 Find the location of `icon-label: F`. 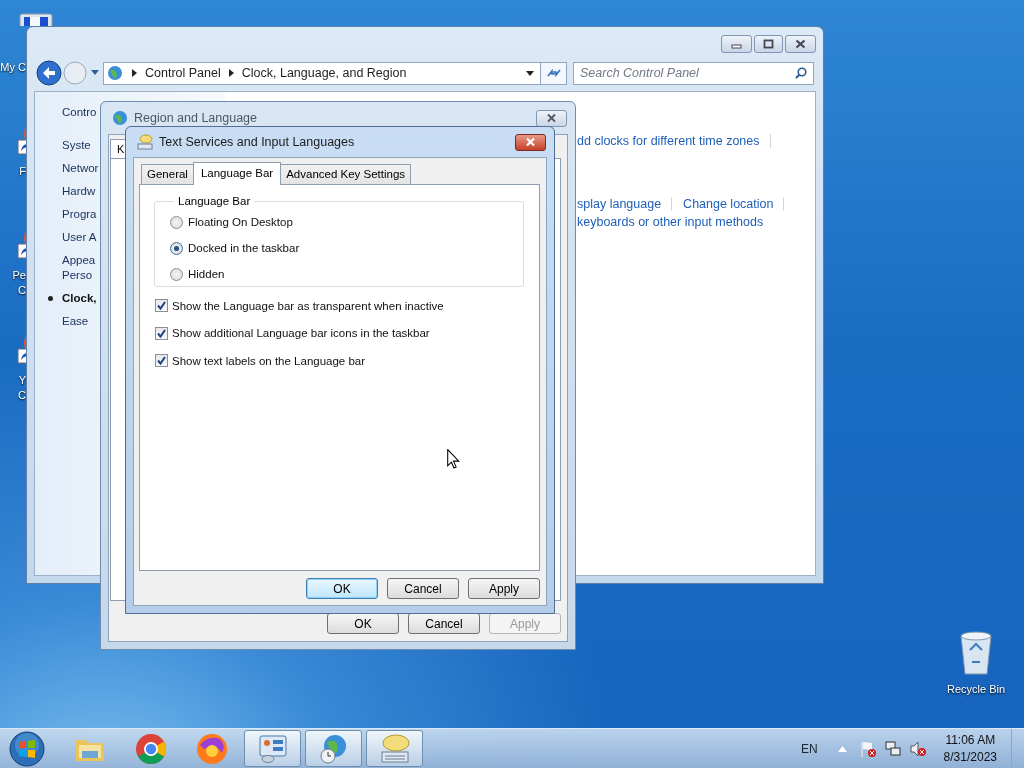

icon-label: F is located at coordinates (22, 171).